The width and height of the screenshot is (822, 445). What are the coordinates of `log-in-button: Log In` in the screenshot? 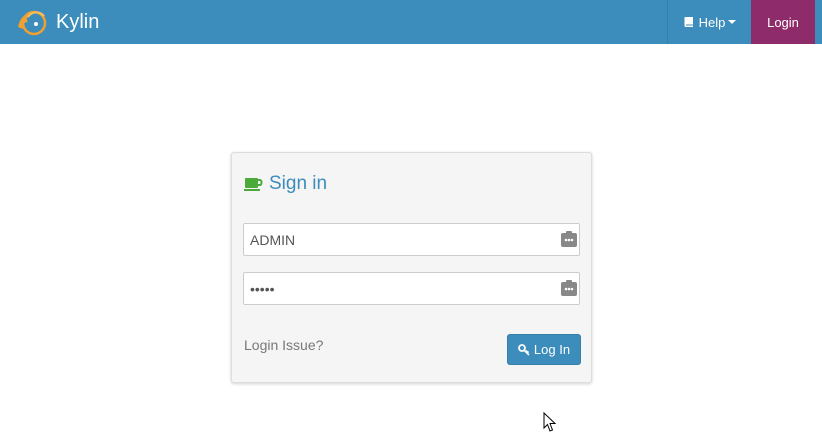 It's located at (544, 349).